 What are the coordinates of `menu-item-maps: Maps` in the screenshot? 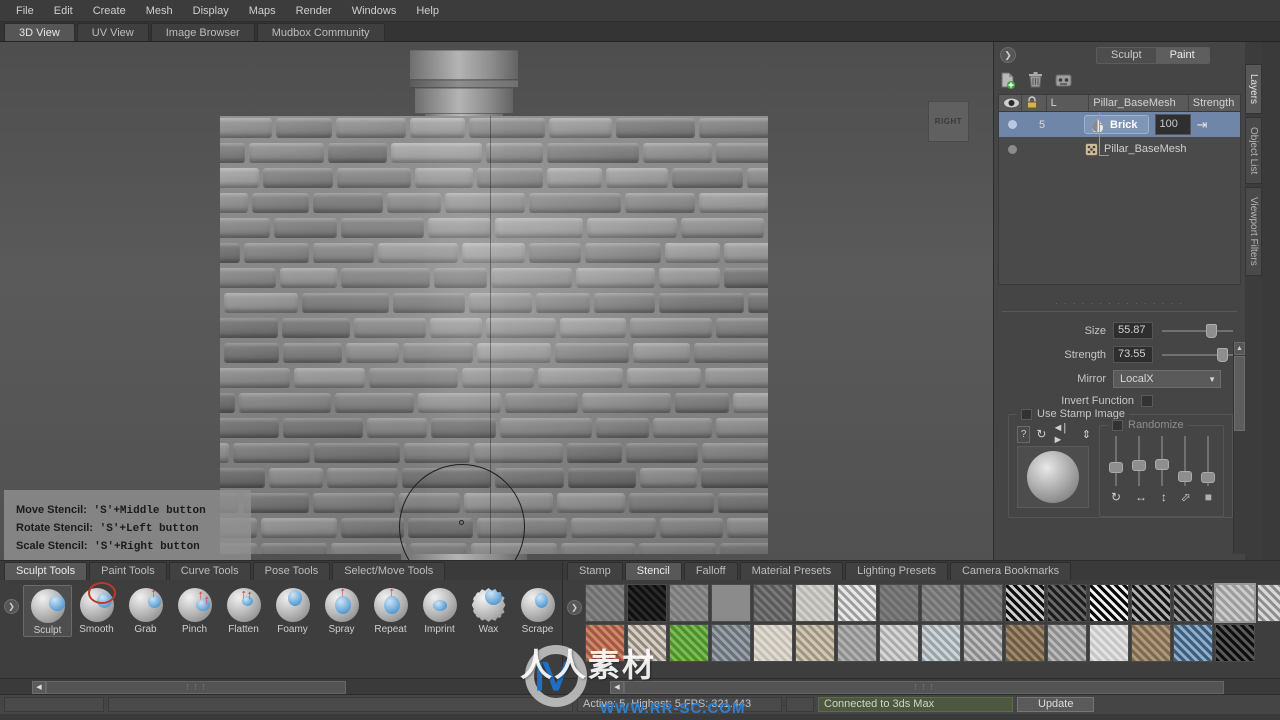 It's located at (262, 11).